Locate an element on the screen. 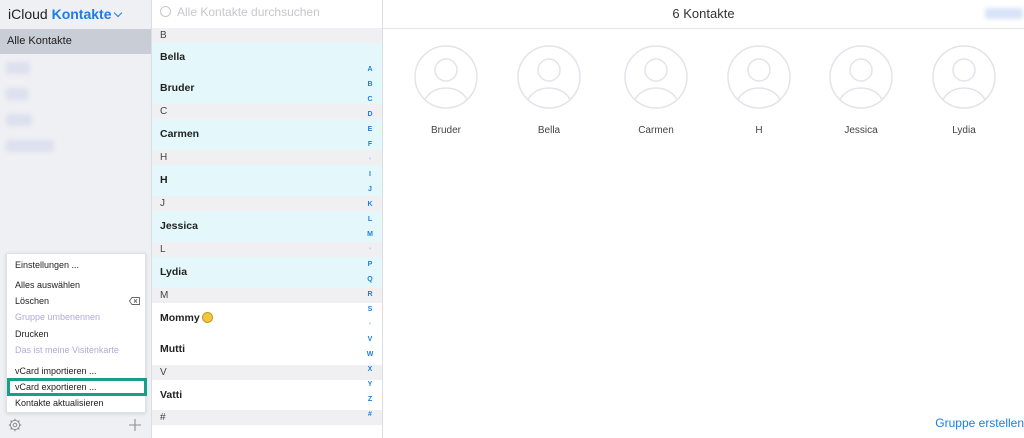 This screenshot has width=1024, height=438. search-placeholder: Alle Kontakte durchsuchen is located at coordinates (248, 12).